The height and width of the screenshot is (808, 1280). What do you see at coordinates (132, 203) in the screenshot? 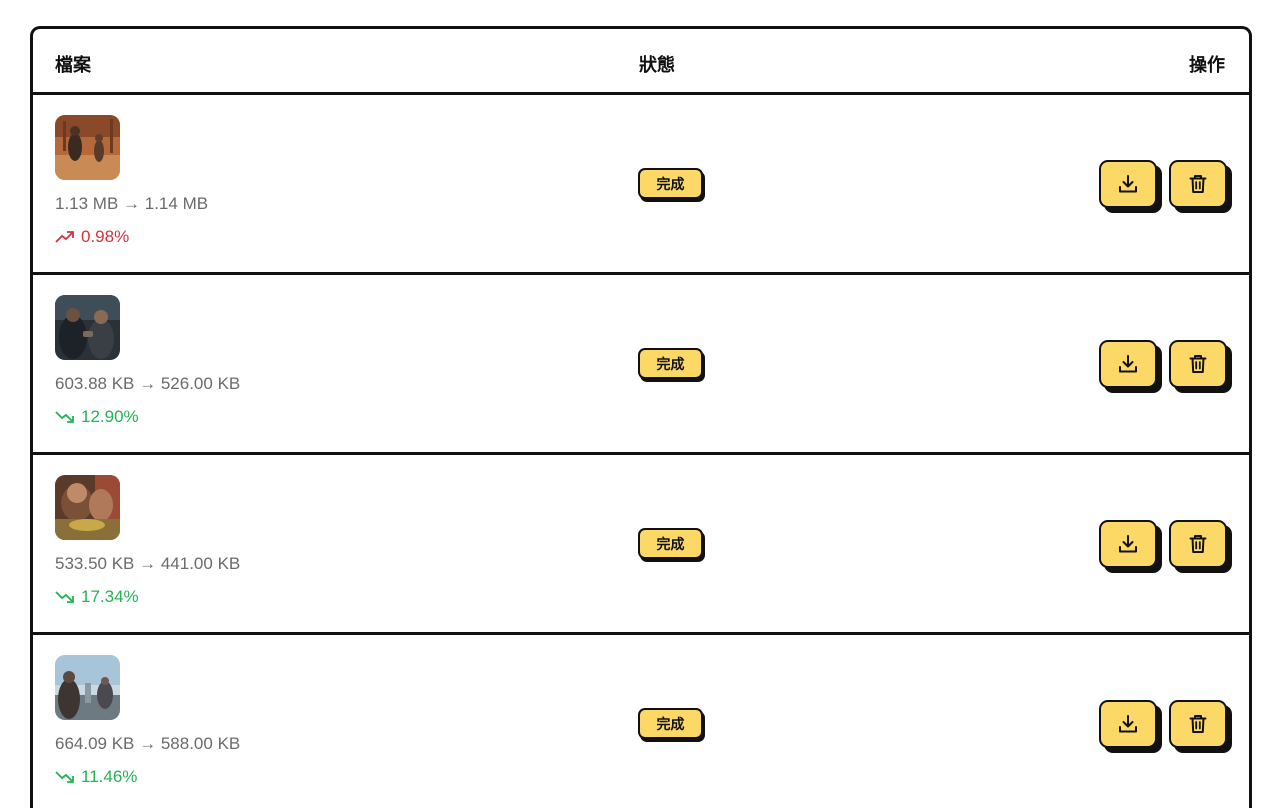
I see `file-size-comparison: 1.13 MB → 1.14 MB` at bounding box center [132, 203].